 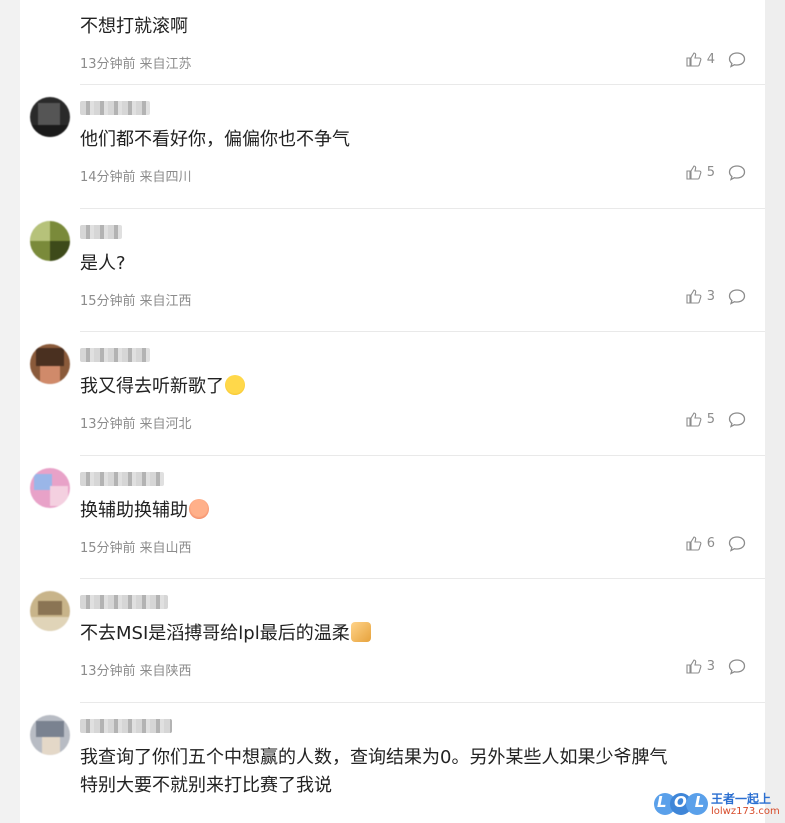 I want to click on comment-meta: 13分钟前 来自江苏, so click(x=136, y=62).